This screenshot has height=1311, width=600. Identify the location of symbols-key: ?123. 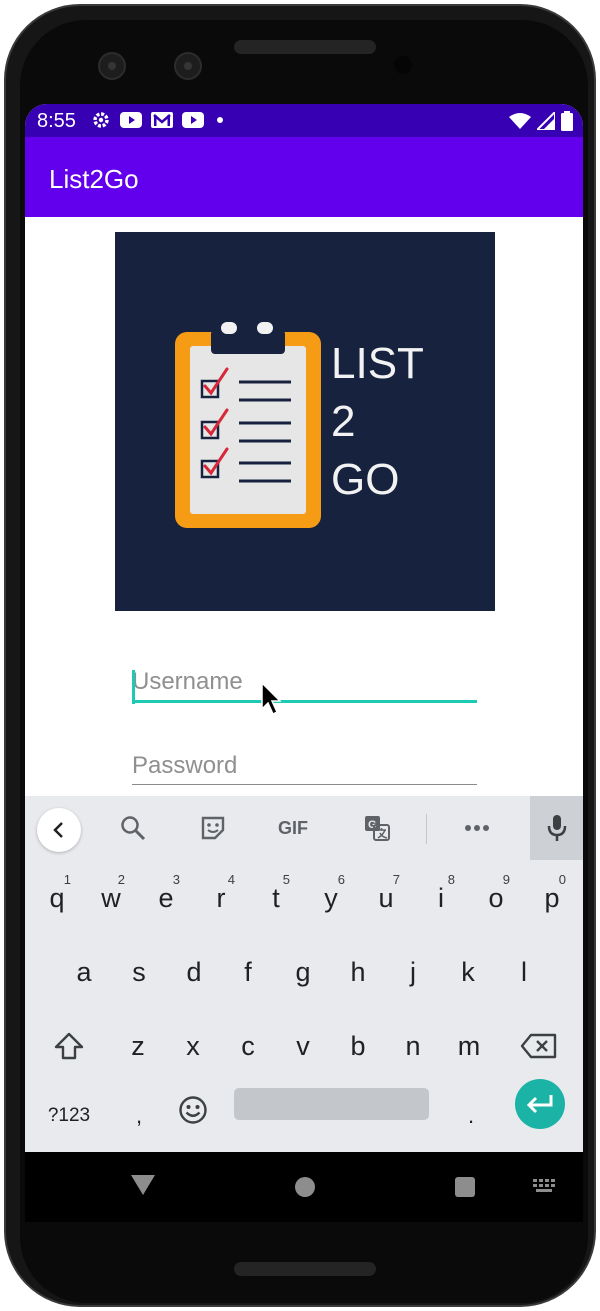
(69, 1116).